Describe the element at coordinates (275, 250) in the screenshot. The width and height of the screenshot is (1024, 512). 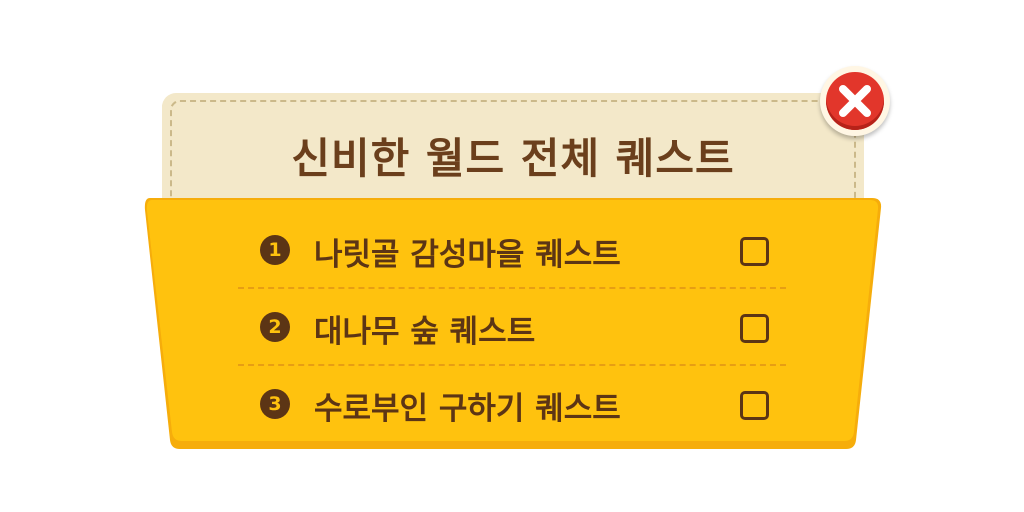
I see `quest-number-badge: 1` at that location.